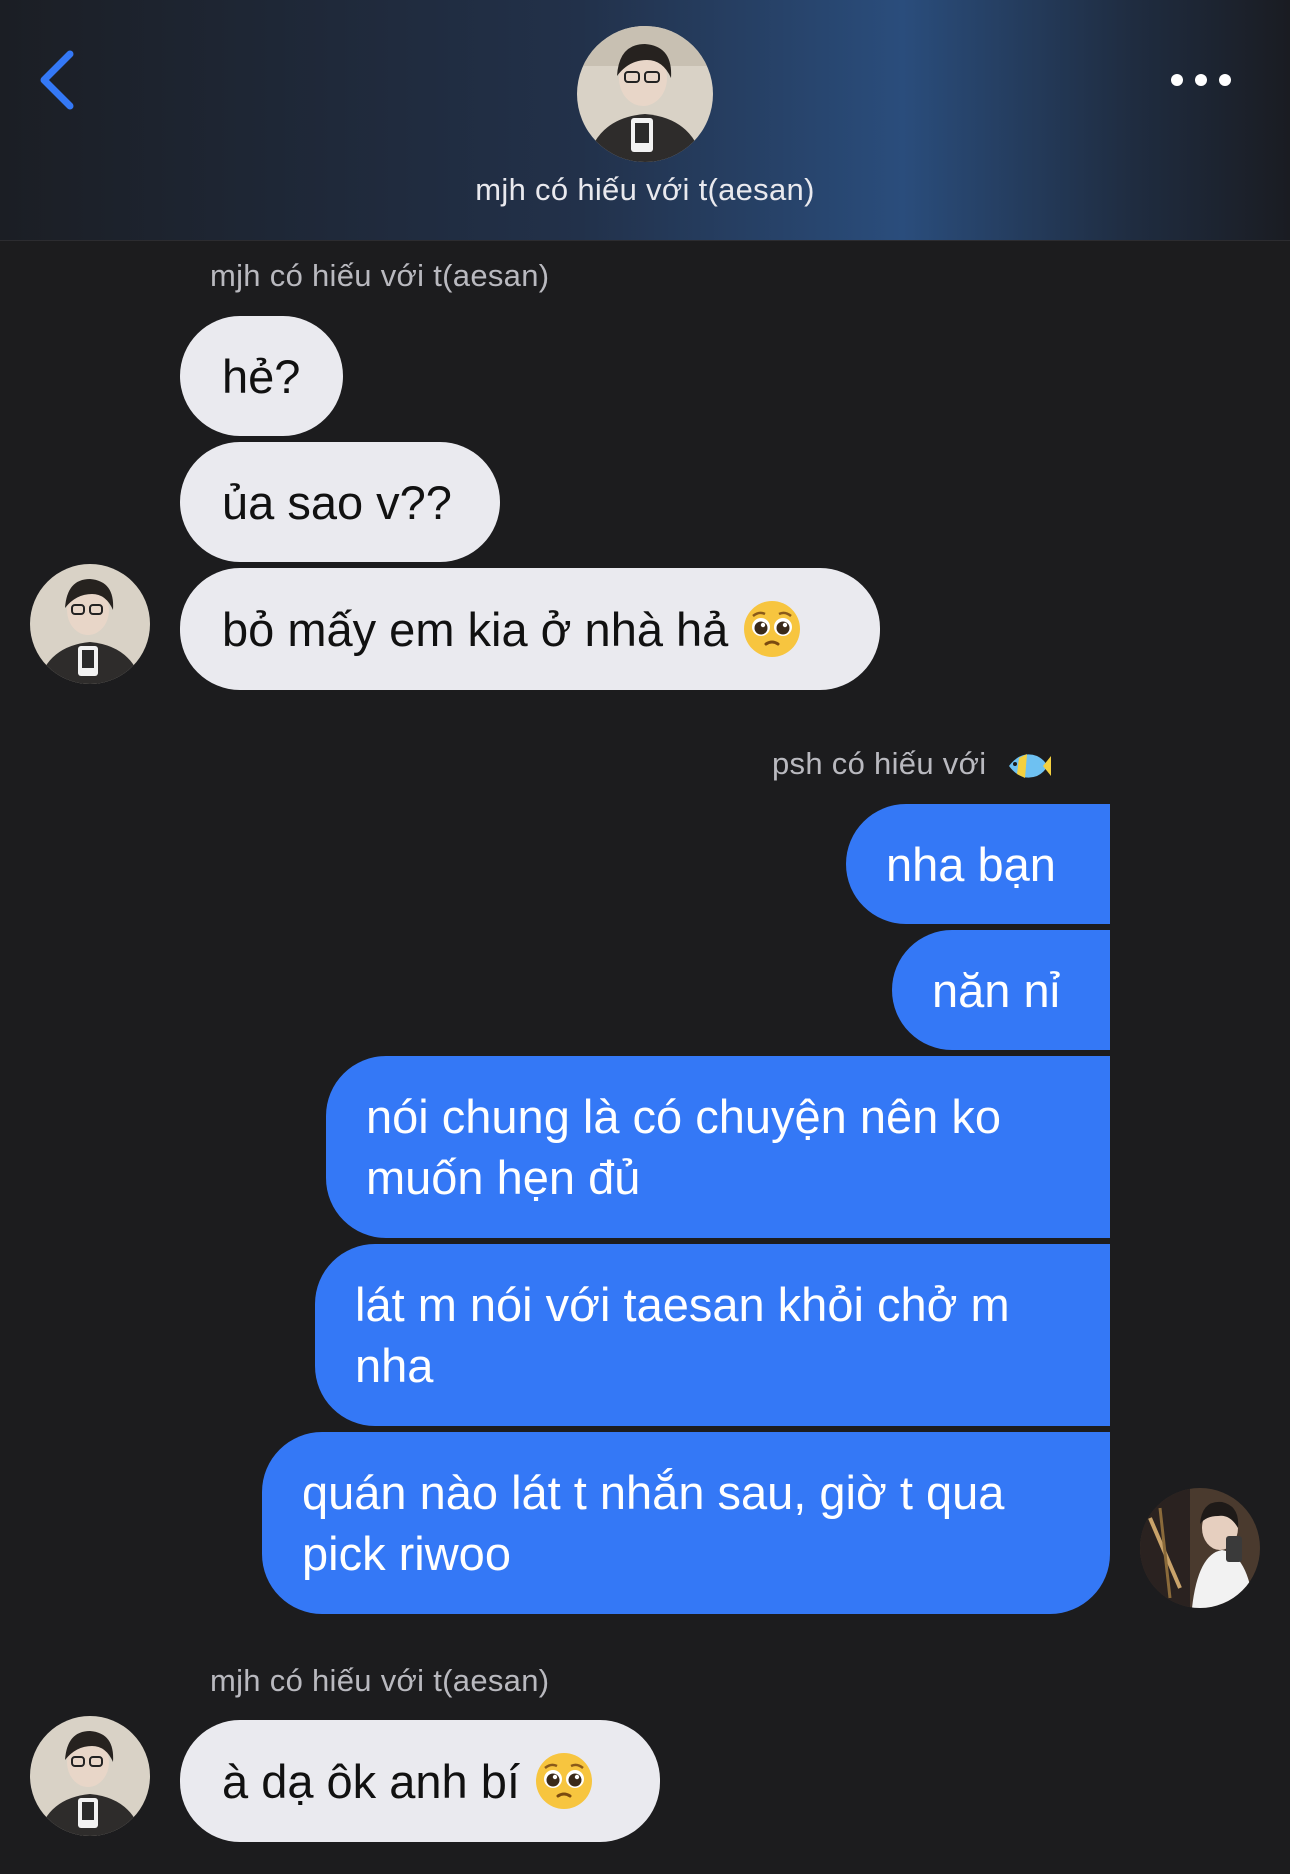 This screenshot has height=1874, width=1290. I want to click on message-bubble-incoming: bỏ mấy em kia ở nhà hả, so click(530, 629).